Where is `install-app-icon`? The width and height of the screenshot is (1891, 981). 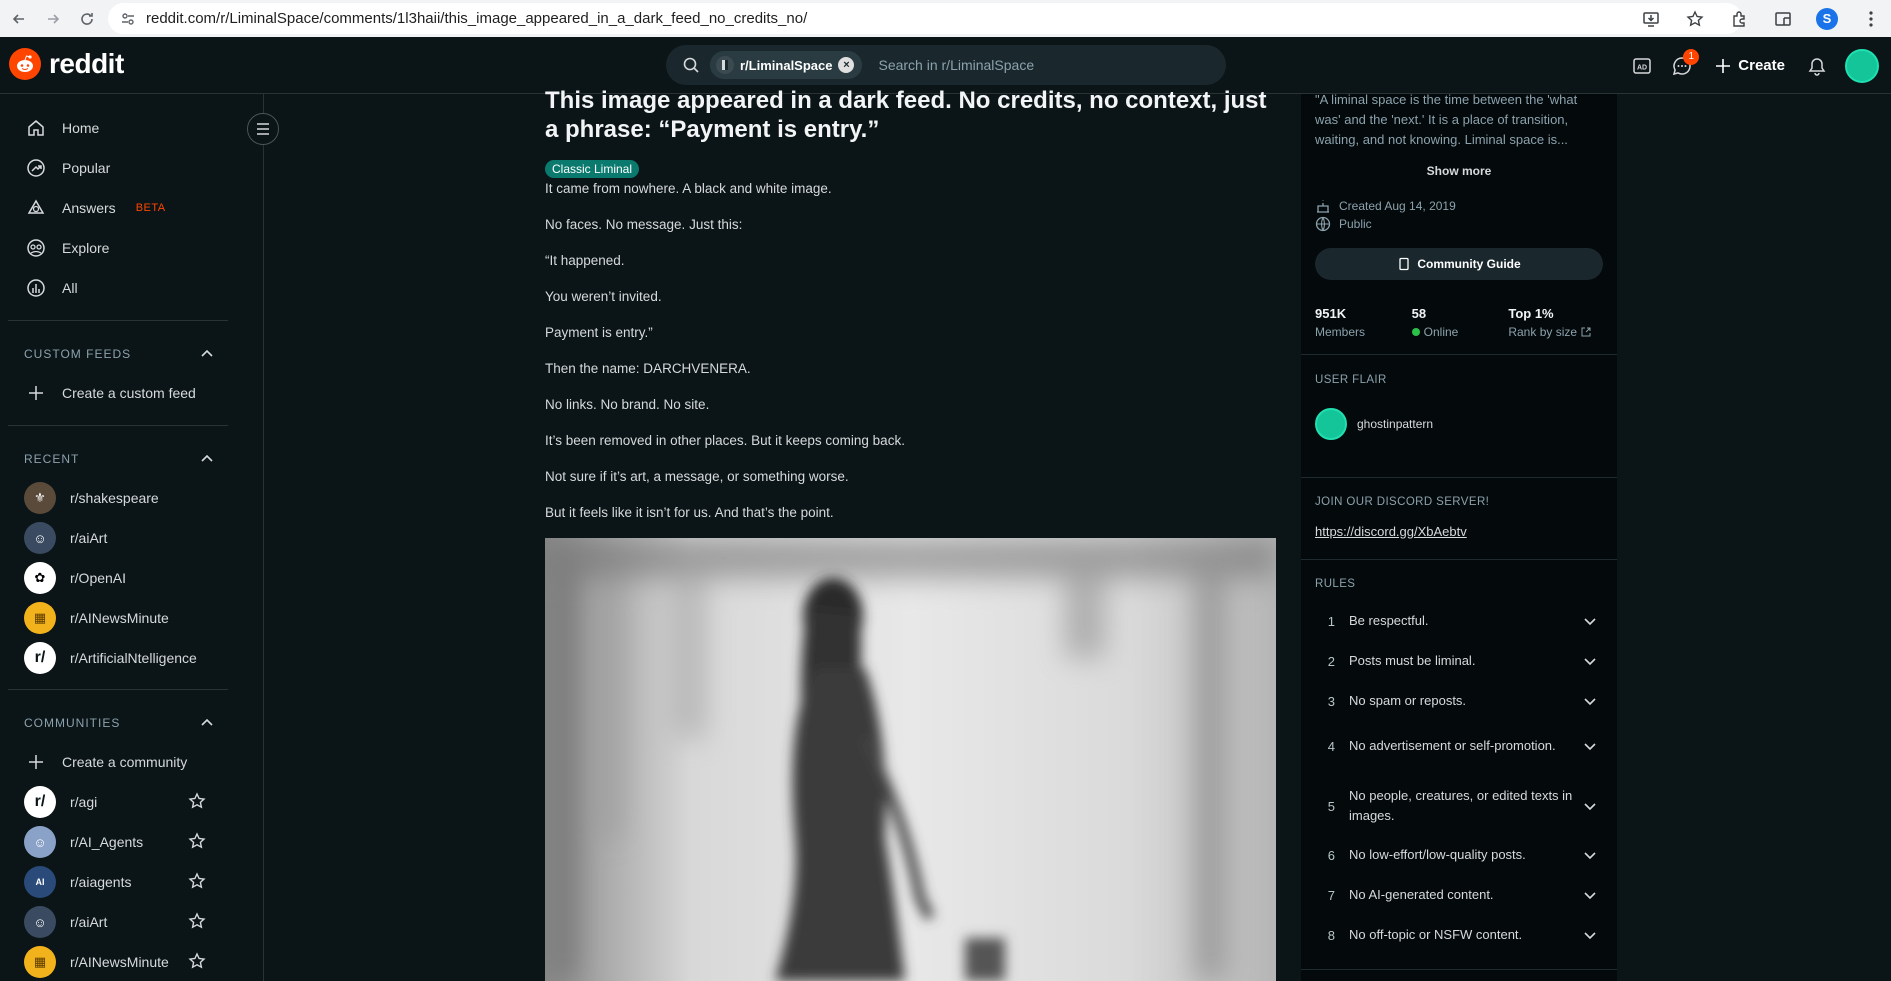 install-app-icon is located at coordinates (1651, 19).